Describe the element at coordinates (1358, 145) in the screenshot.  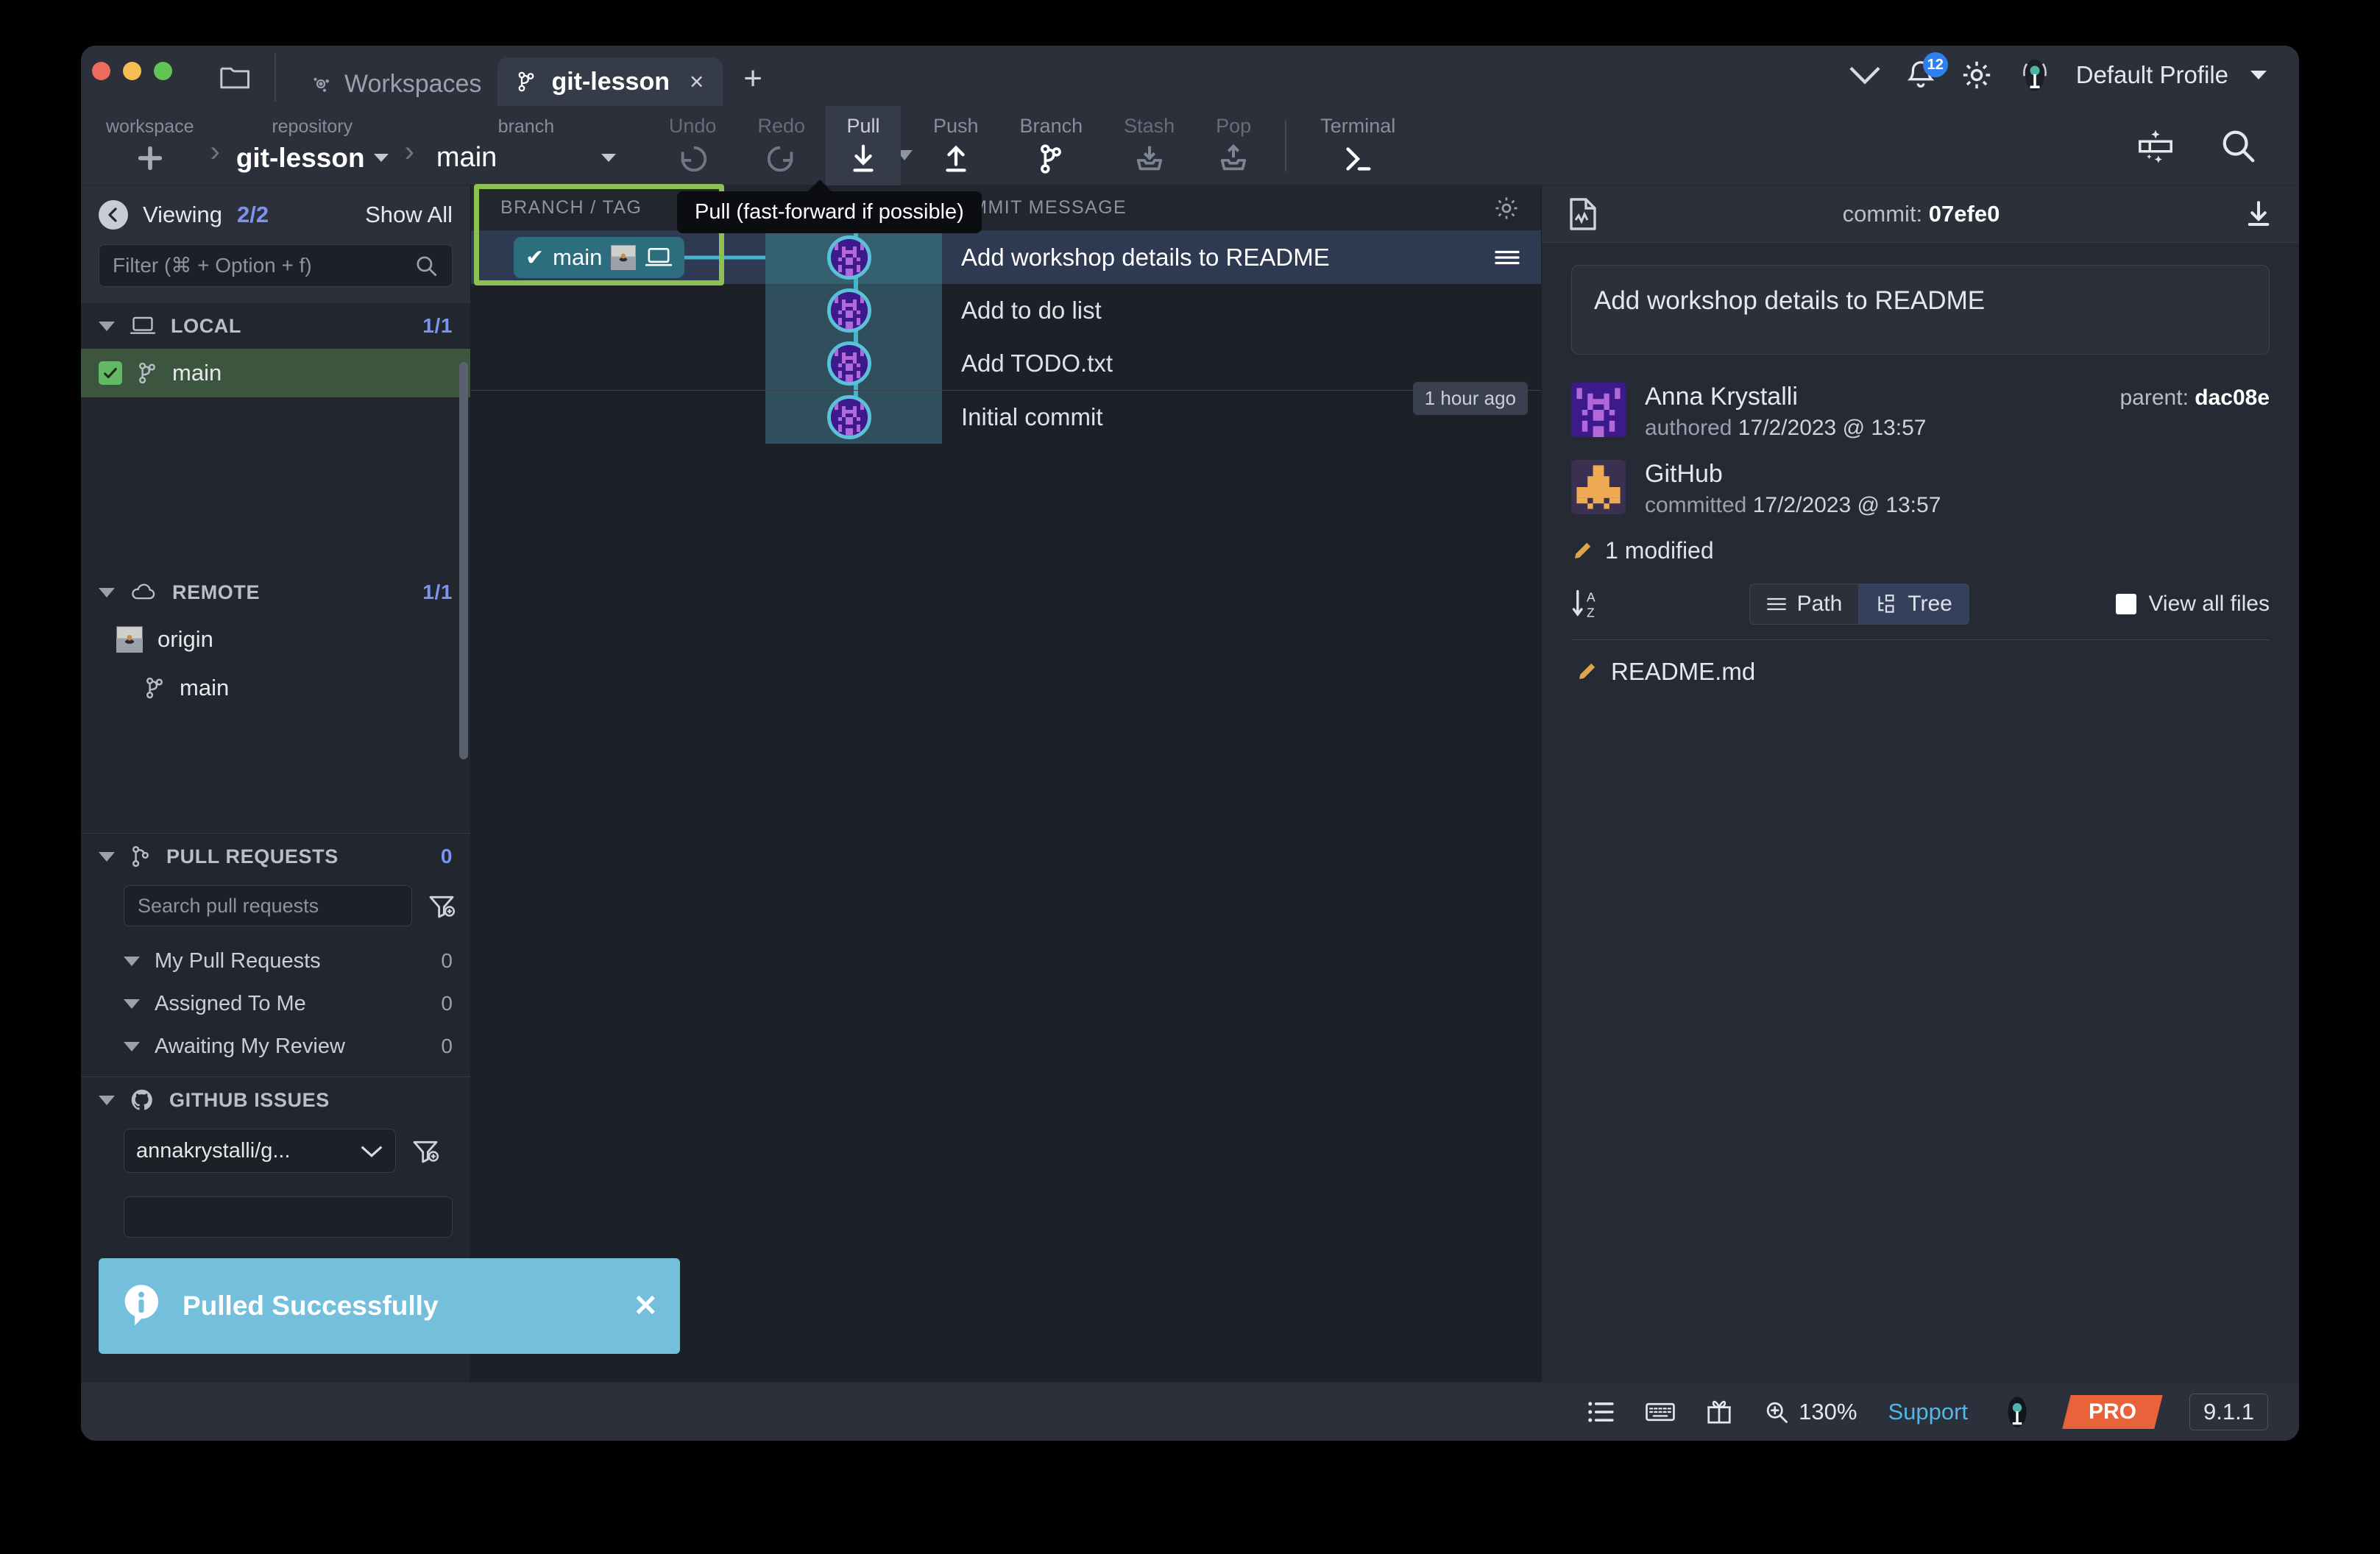
I see `terminal-button: Terminal` at that location.